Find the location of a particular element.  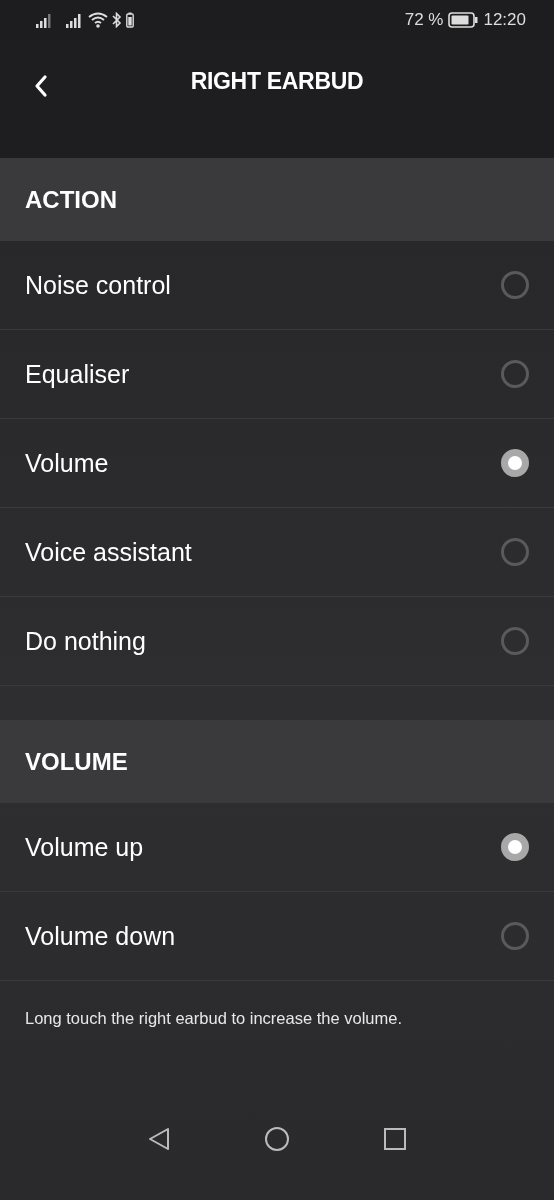

option-label: Volume down is located at coordinates (100, 936).